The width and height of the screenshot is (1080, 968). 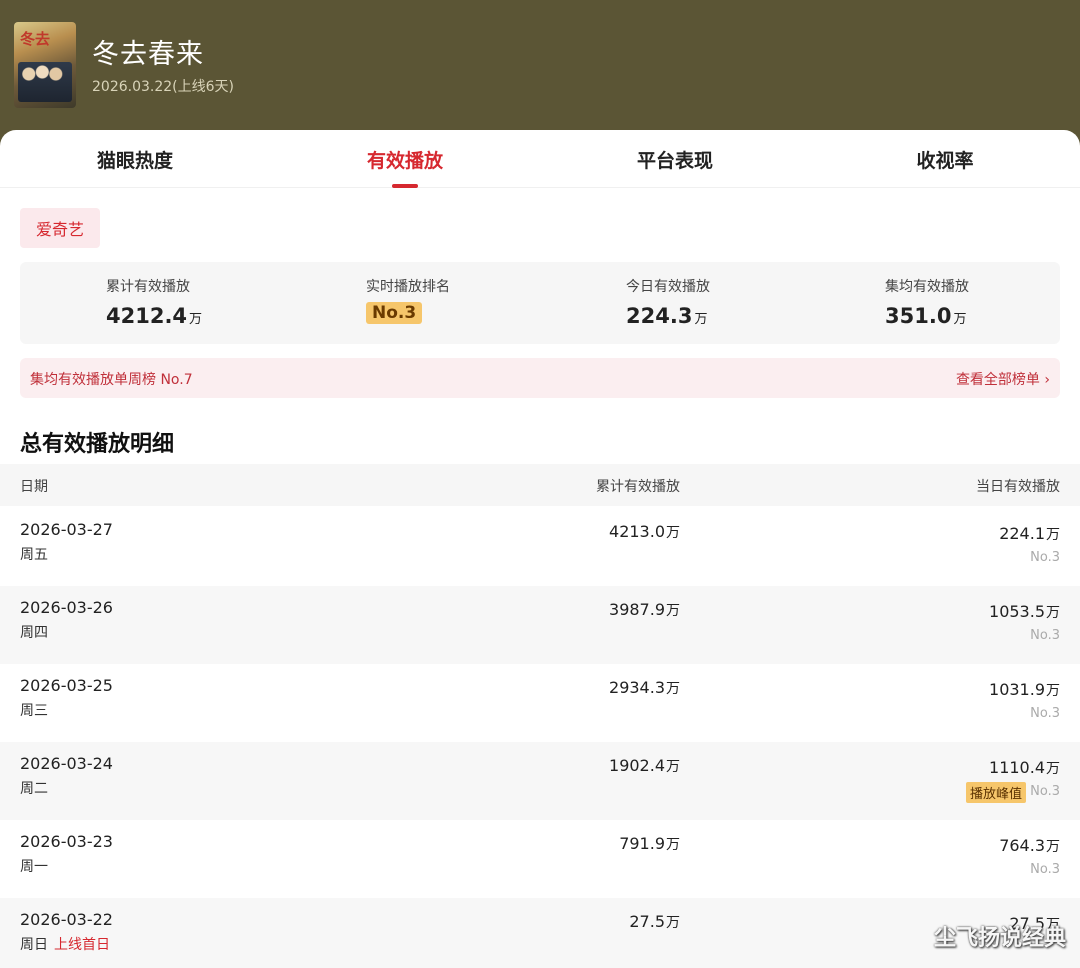 I want to click on row-date: 2026-03-24, so click(x=66, y=763).